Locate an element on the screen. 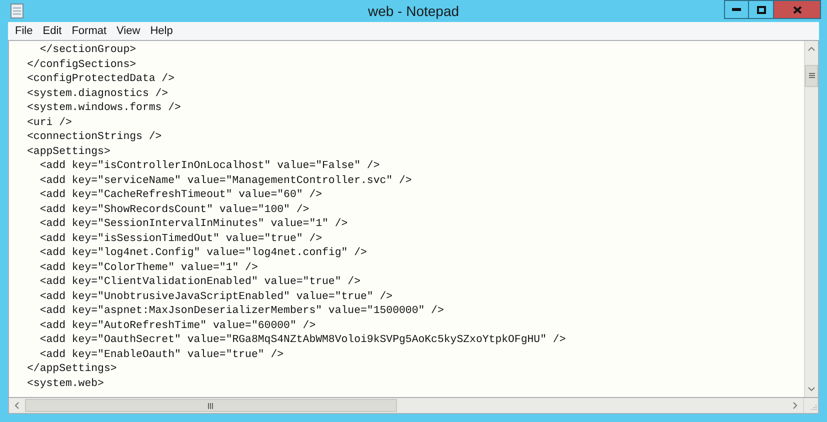 This screenshot has height=422, width=827. text-line: <add key="EnableOauth" value="true" /> is located at coordinates (161, 355).